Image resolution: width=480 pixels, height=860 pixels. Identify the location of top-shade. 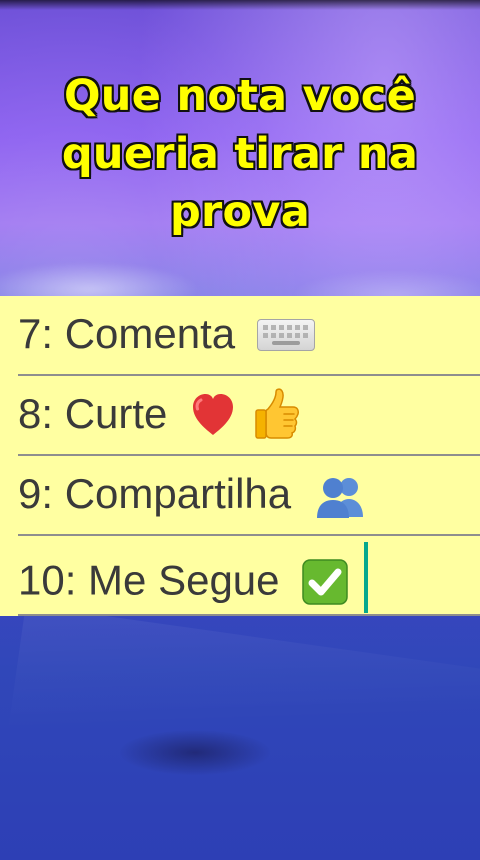
(240, 5).